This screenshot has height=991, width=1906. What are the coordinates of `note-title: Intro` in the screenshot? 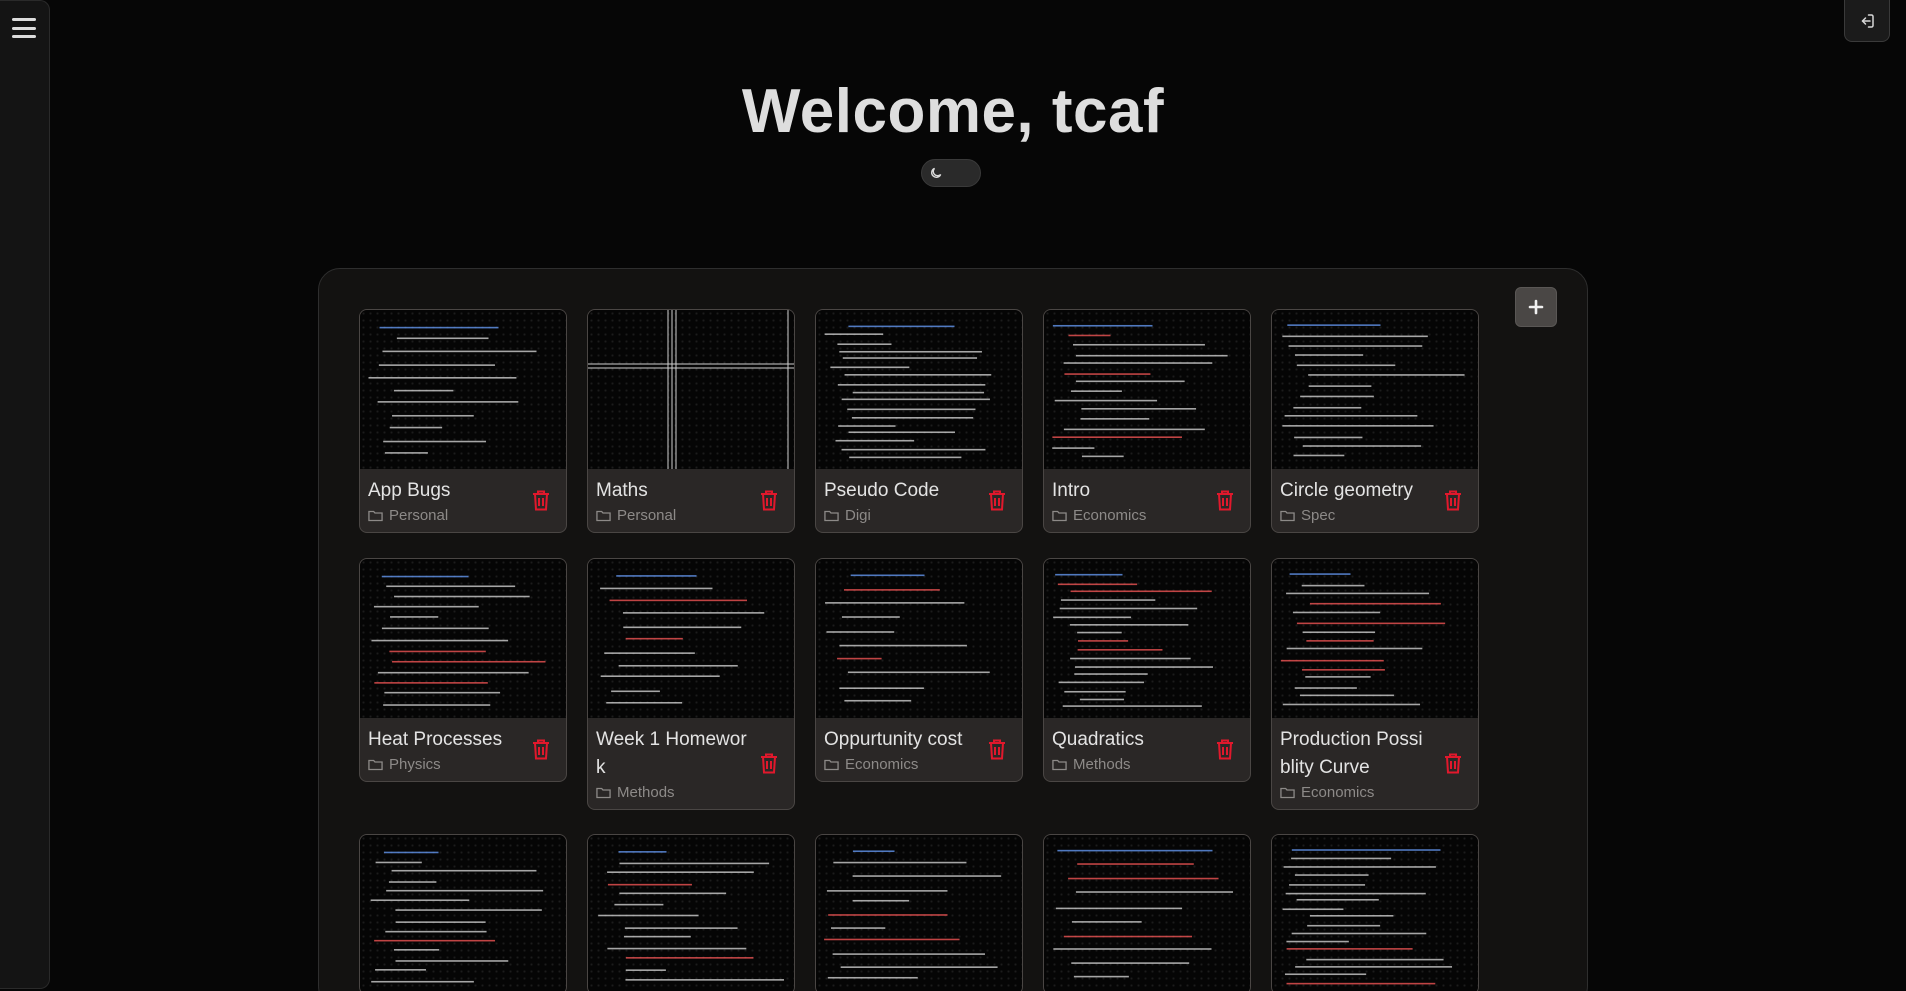 It's located at (1071, 490).